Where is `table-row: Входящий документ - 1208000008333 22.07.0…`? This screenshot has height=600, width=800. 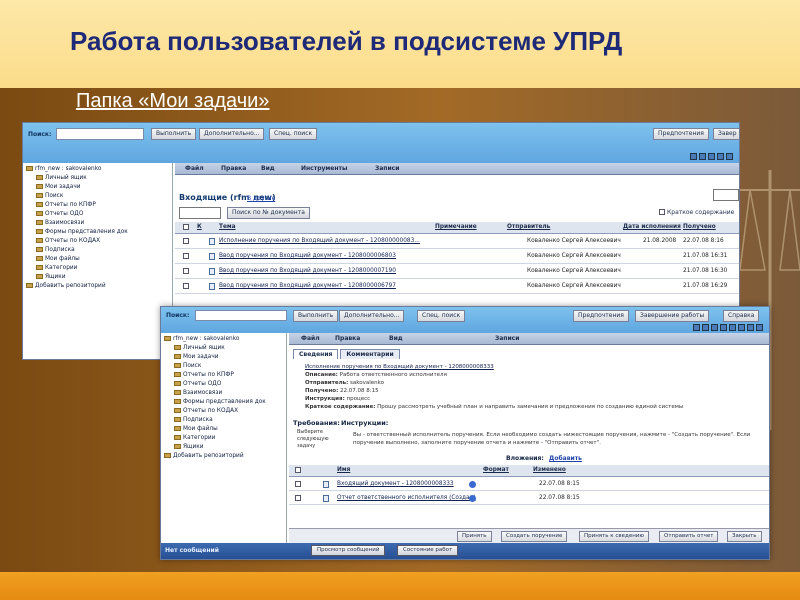
table-row: Входящий документ - 1208000008333 22.07.0… is located at coordinates (529, 484).